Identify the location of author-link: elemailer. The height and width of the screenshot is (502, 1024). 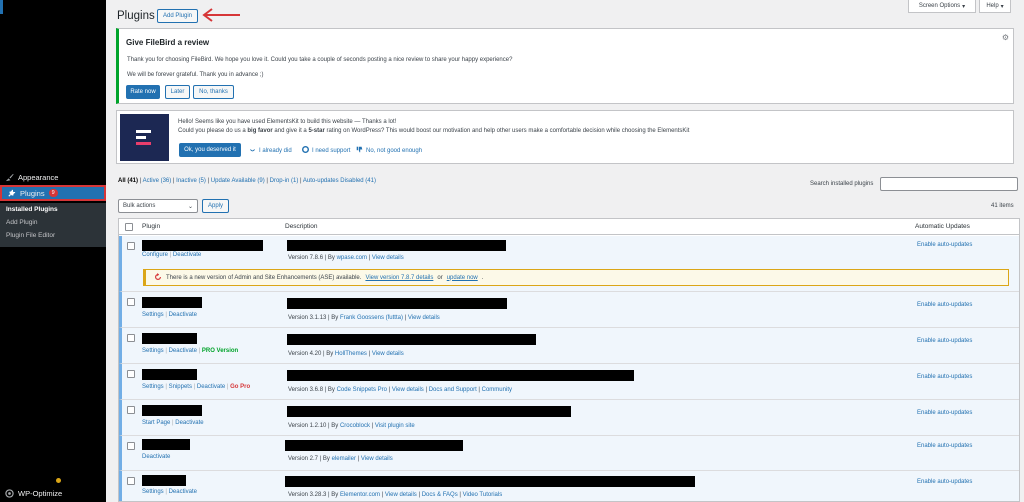
(344, 459).